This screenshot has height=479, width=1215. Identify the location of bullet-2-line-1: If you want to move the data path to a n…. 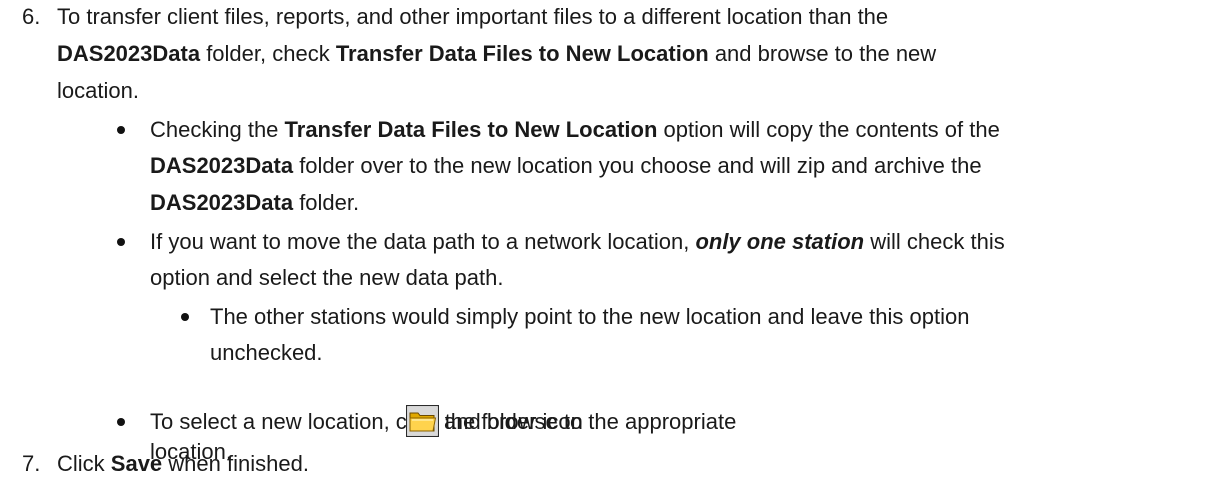
(577, 241).